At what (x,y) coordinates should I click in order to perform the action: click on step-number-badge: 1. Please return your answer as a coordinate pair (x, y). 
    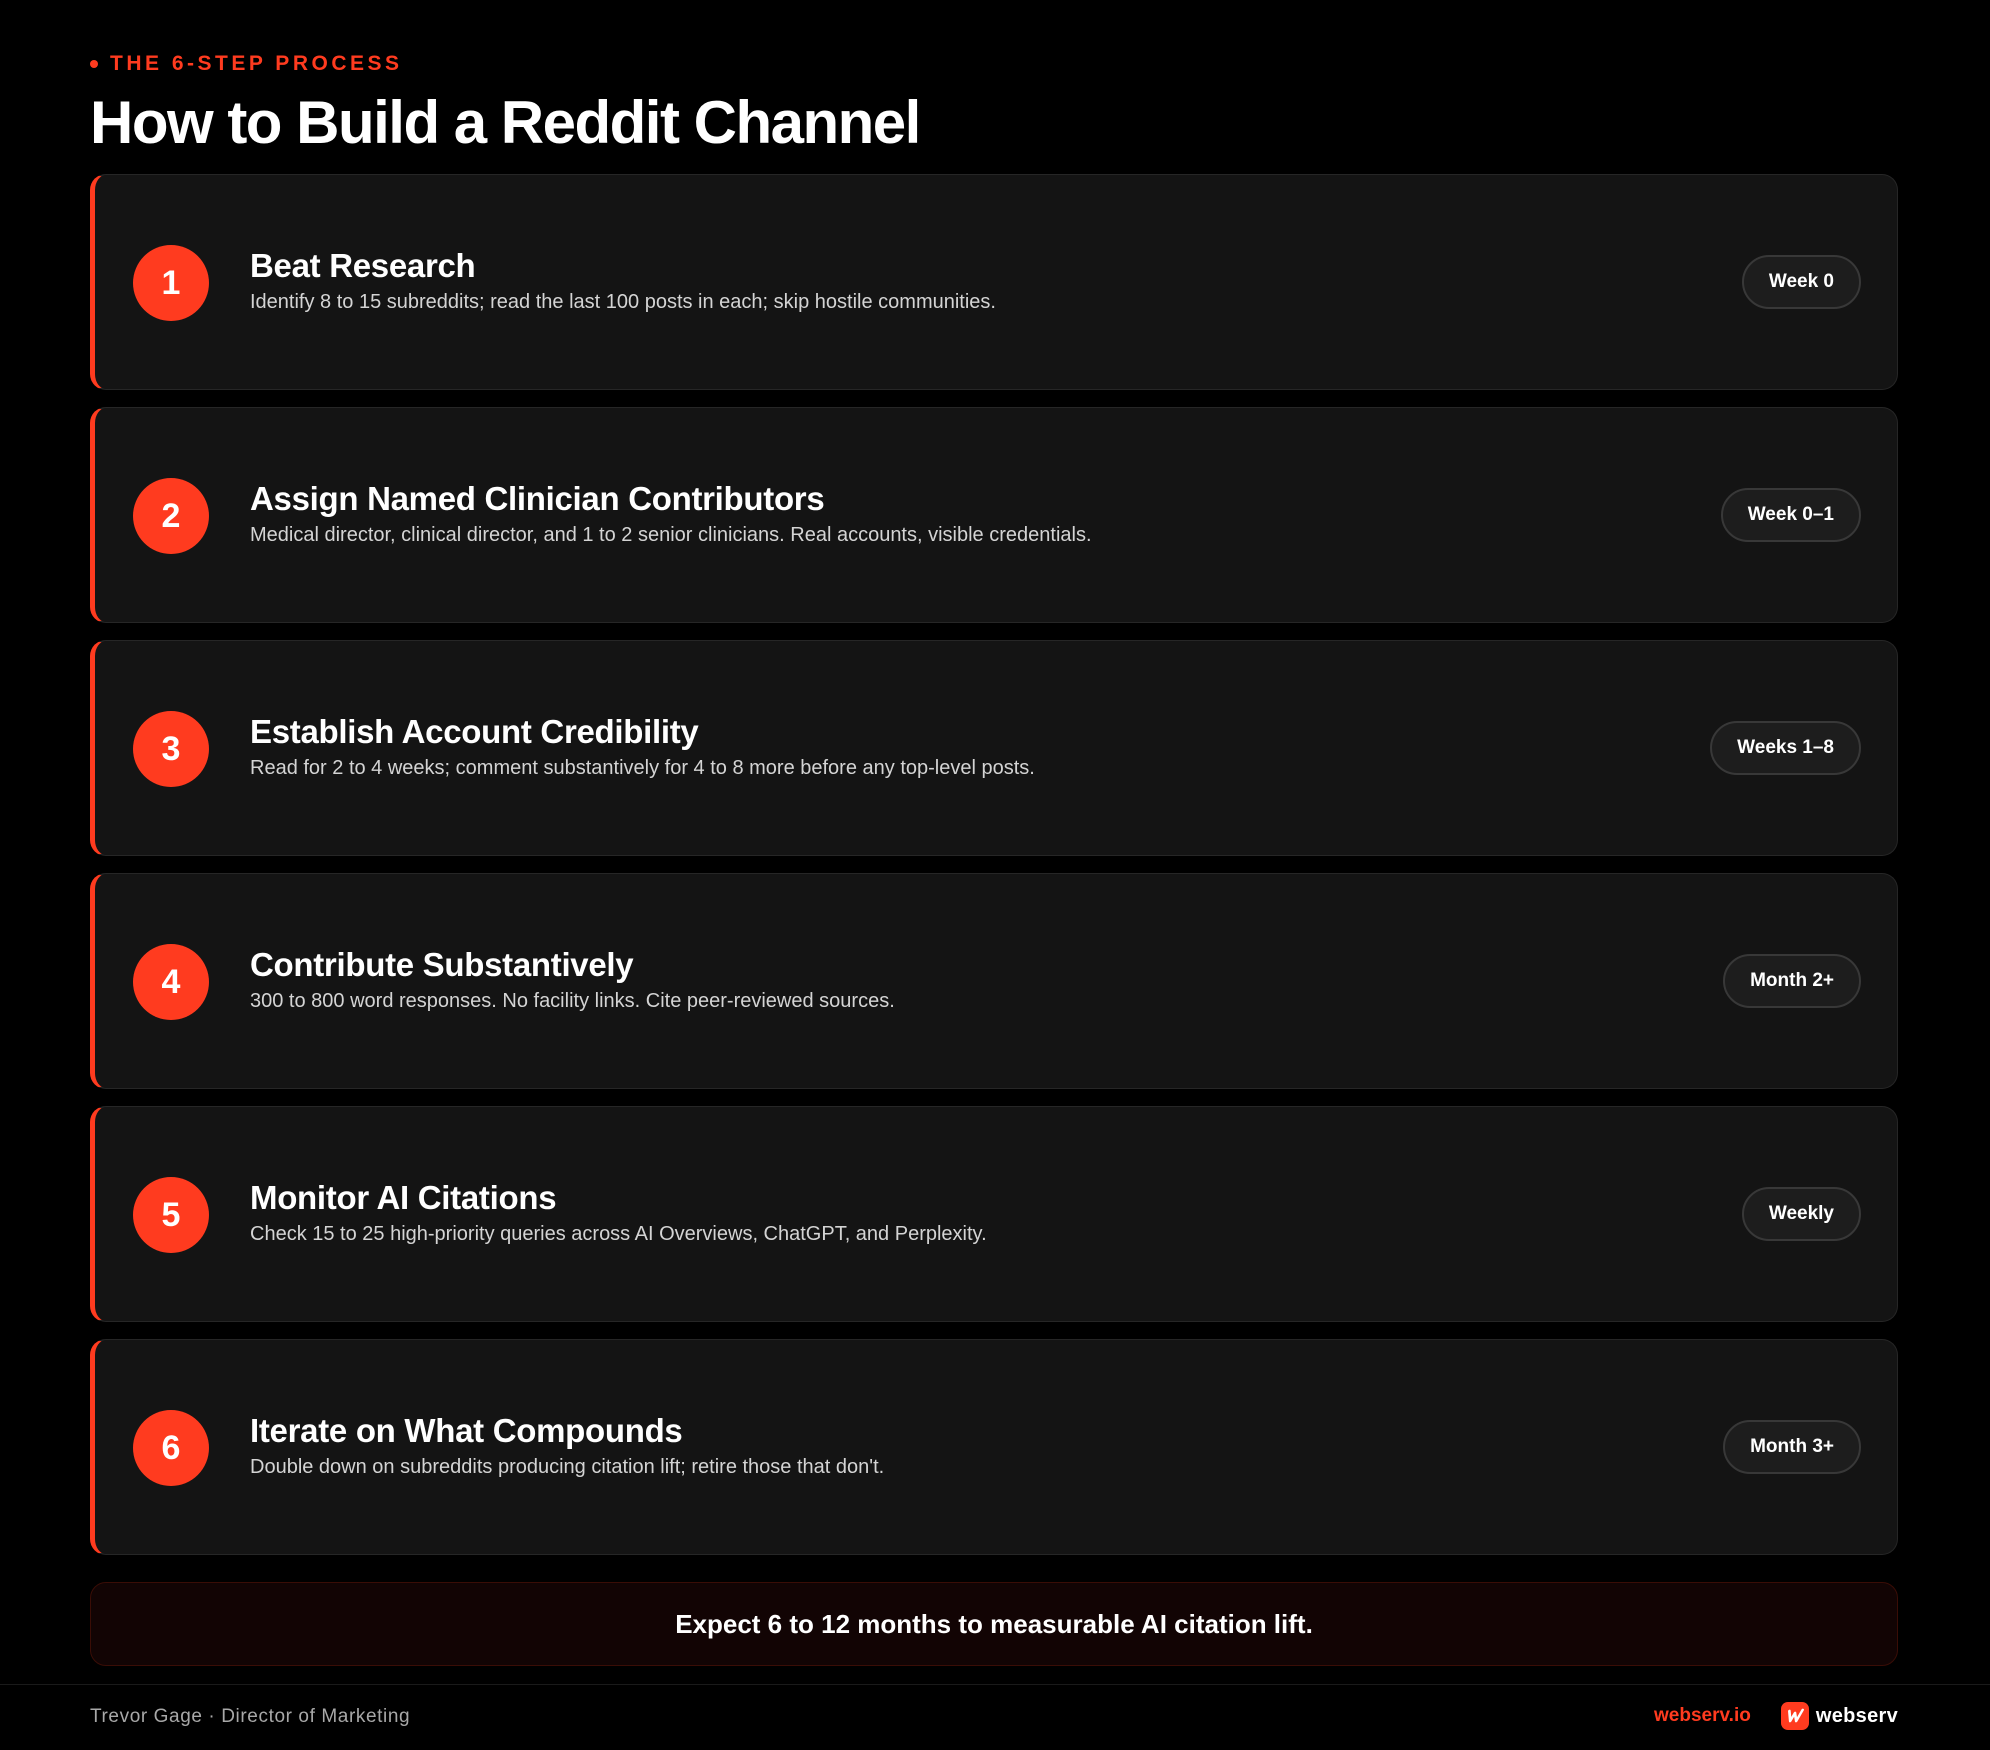
    Looking at the image, I should click on (171, 283).